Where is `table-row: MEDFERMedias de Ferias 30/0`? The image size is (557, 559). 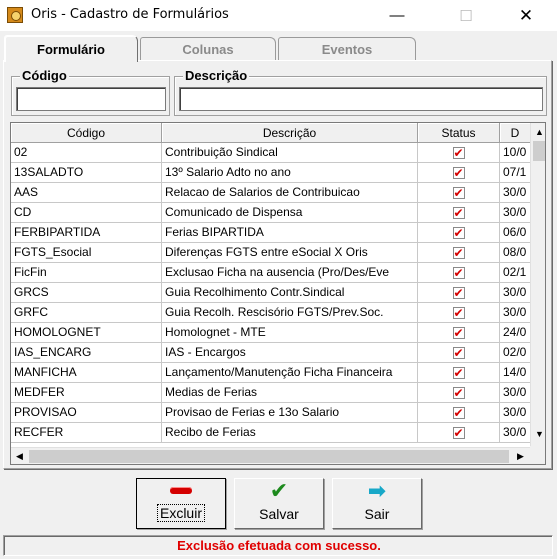 table-row: MEDFERMedias de Ferias 30/0 is located at coordinates (271, 393).